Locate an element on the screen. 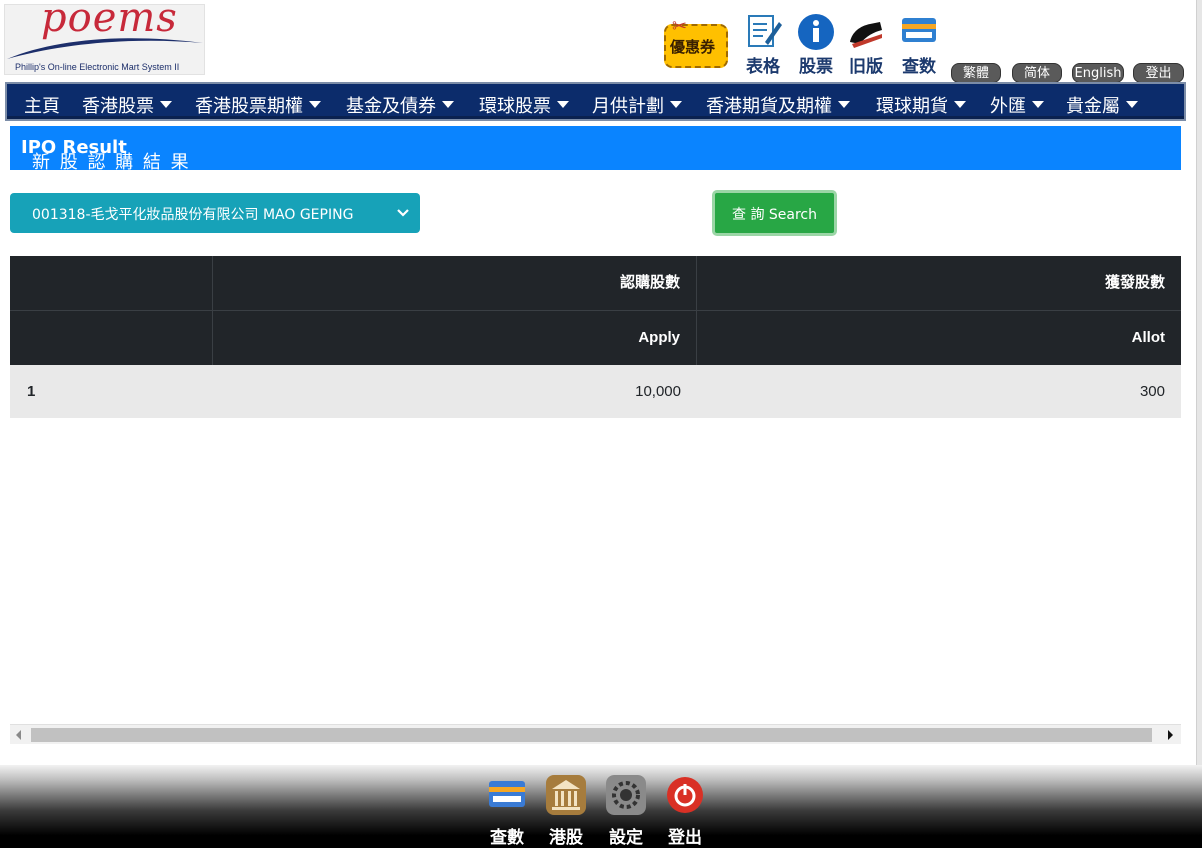 The width and height of the screenshot is (1202, 848). stock-select: 001318-毛戈平化妝品股份有限公司 MAO GEPING is located at coordinates (215, 213).